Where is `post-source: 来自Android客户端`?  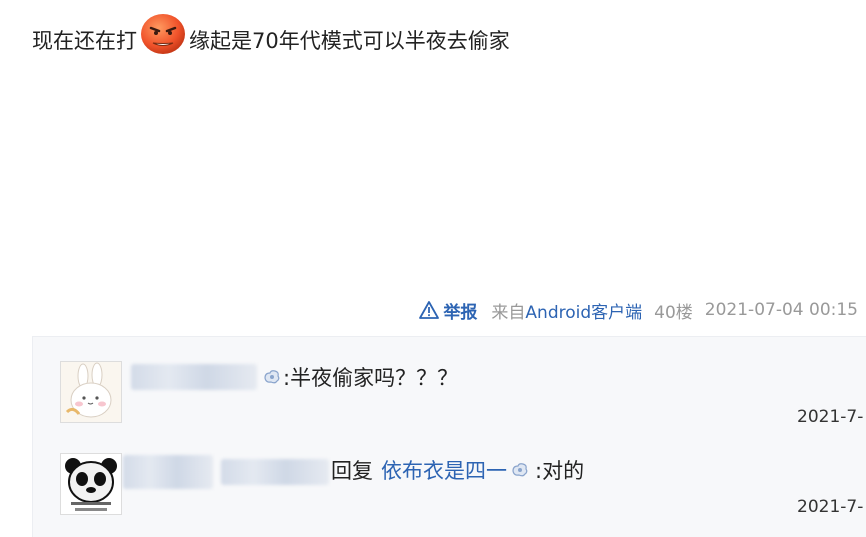
post-source: 来自Android客户端 is located at coordinates (566, 310).